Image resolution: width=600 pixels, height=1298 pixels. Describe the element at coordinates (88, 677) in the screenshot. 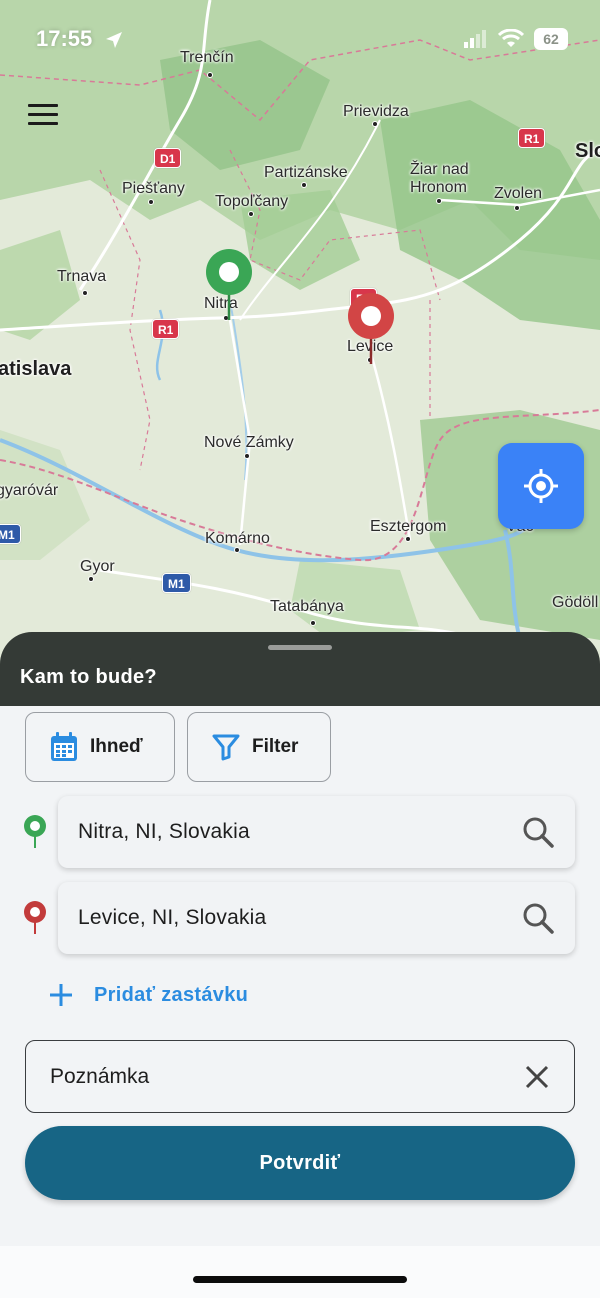

I see `sheet-title: Kam to bude?` at that location.